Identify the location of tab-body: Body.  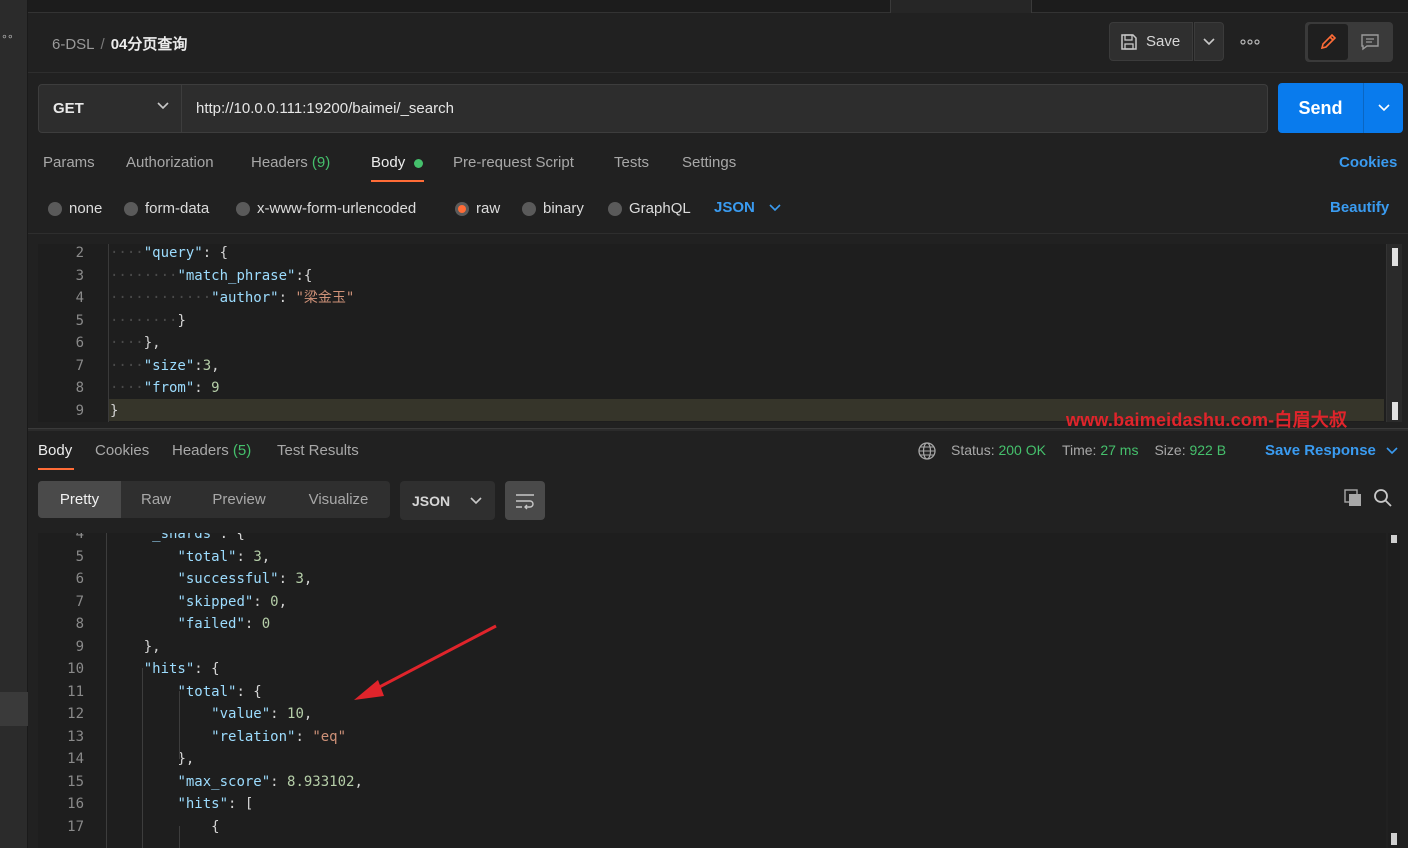
(388, 162).